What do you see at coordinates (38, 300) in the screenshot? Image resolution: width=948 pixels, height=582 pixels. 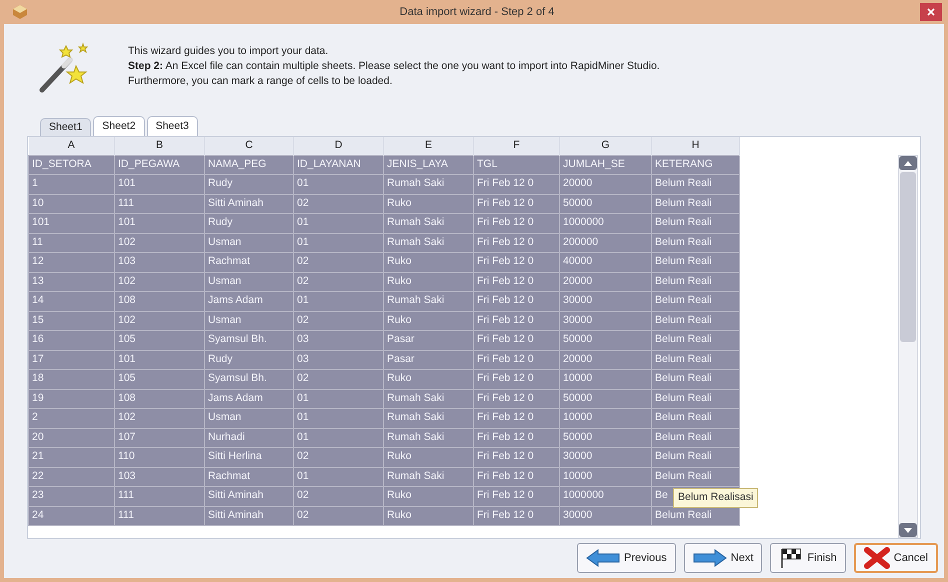 I see `table-cell-text: 14` at bounding box center [38, 300].